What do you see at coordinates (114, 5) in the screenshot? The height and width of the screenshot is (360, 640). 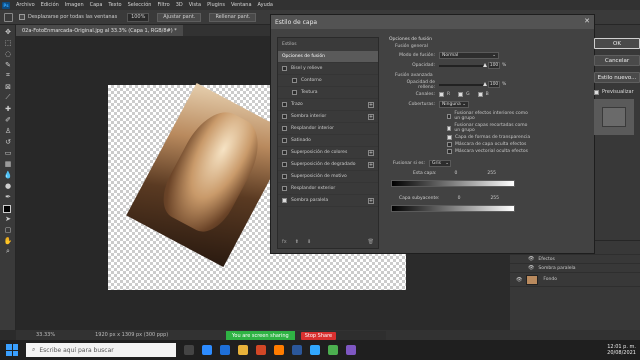 I see `menu-item: Texto` at bounding box center [114, 5].